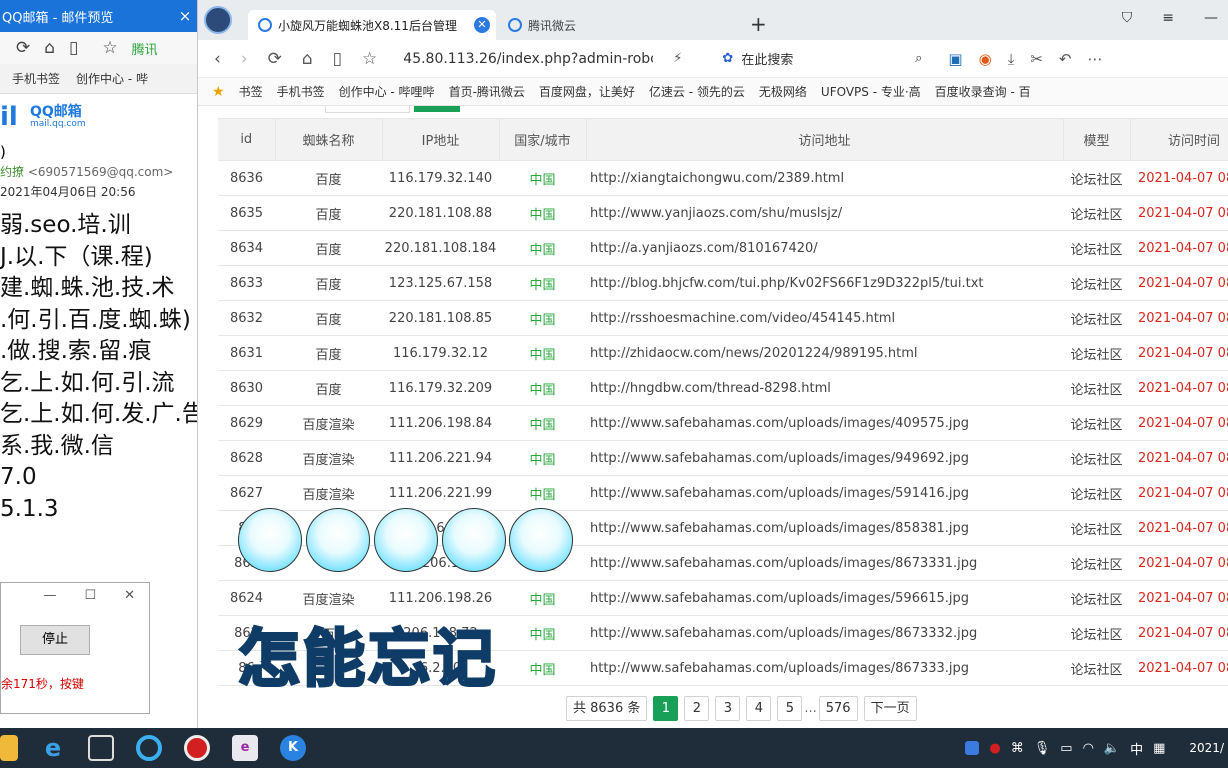 This screenshot has height=768, width=1228. Describe the element at coordinates (972, 748) in the screenshot. I see `k-tray-icon` at that location.